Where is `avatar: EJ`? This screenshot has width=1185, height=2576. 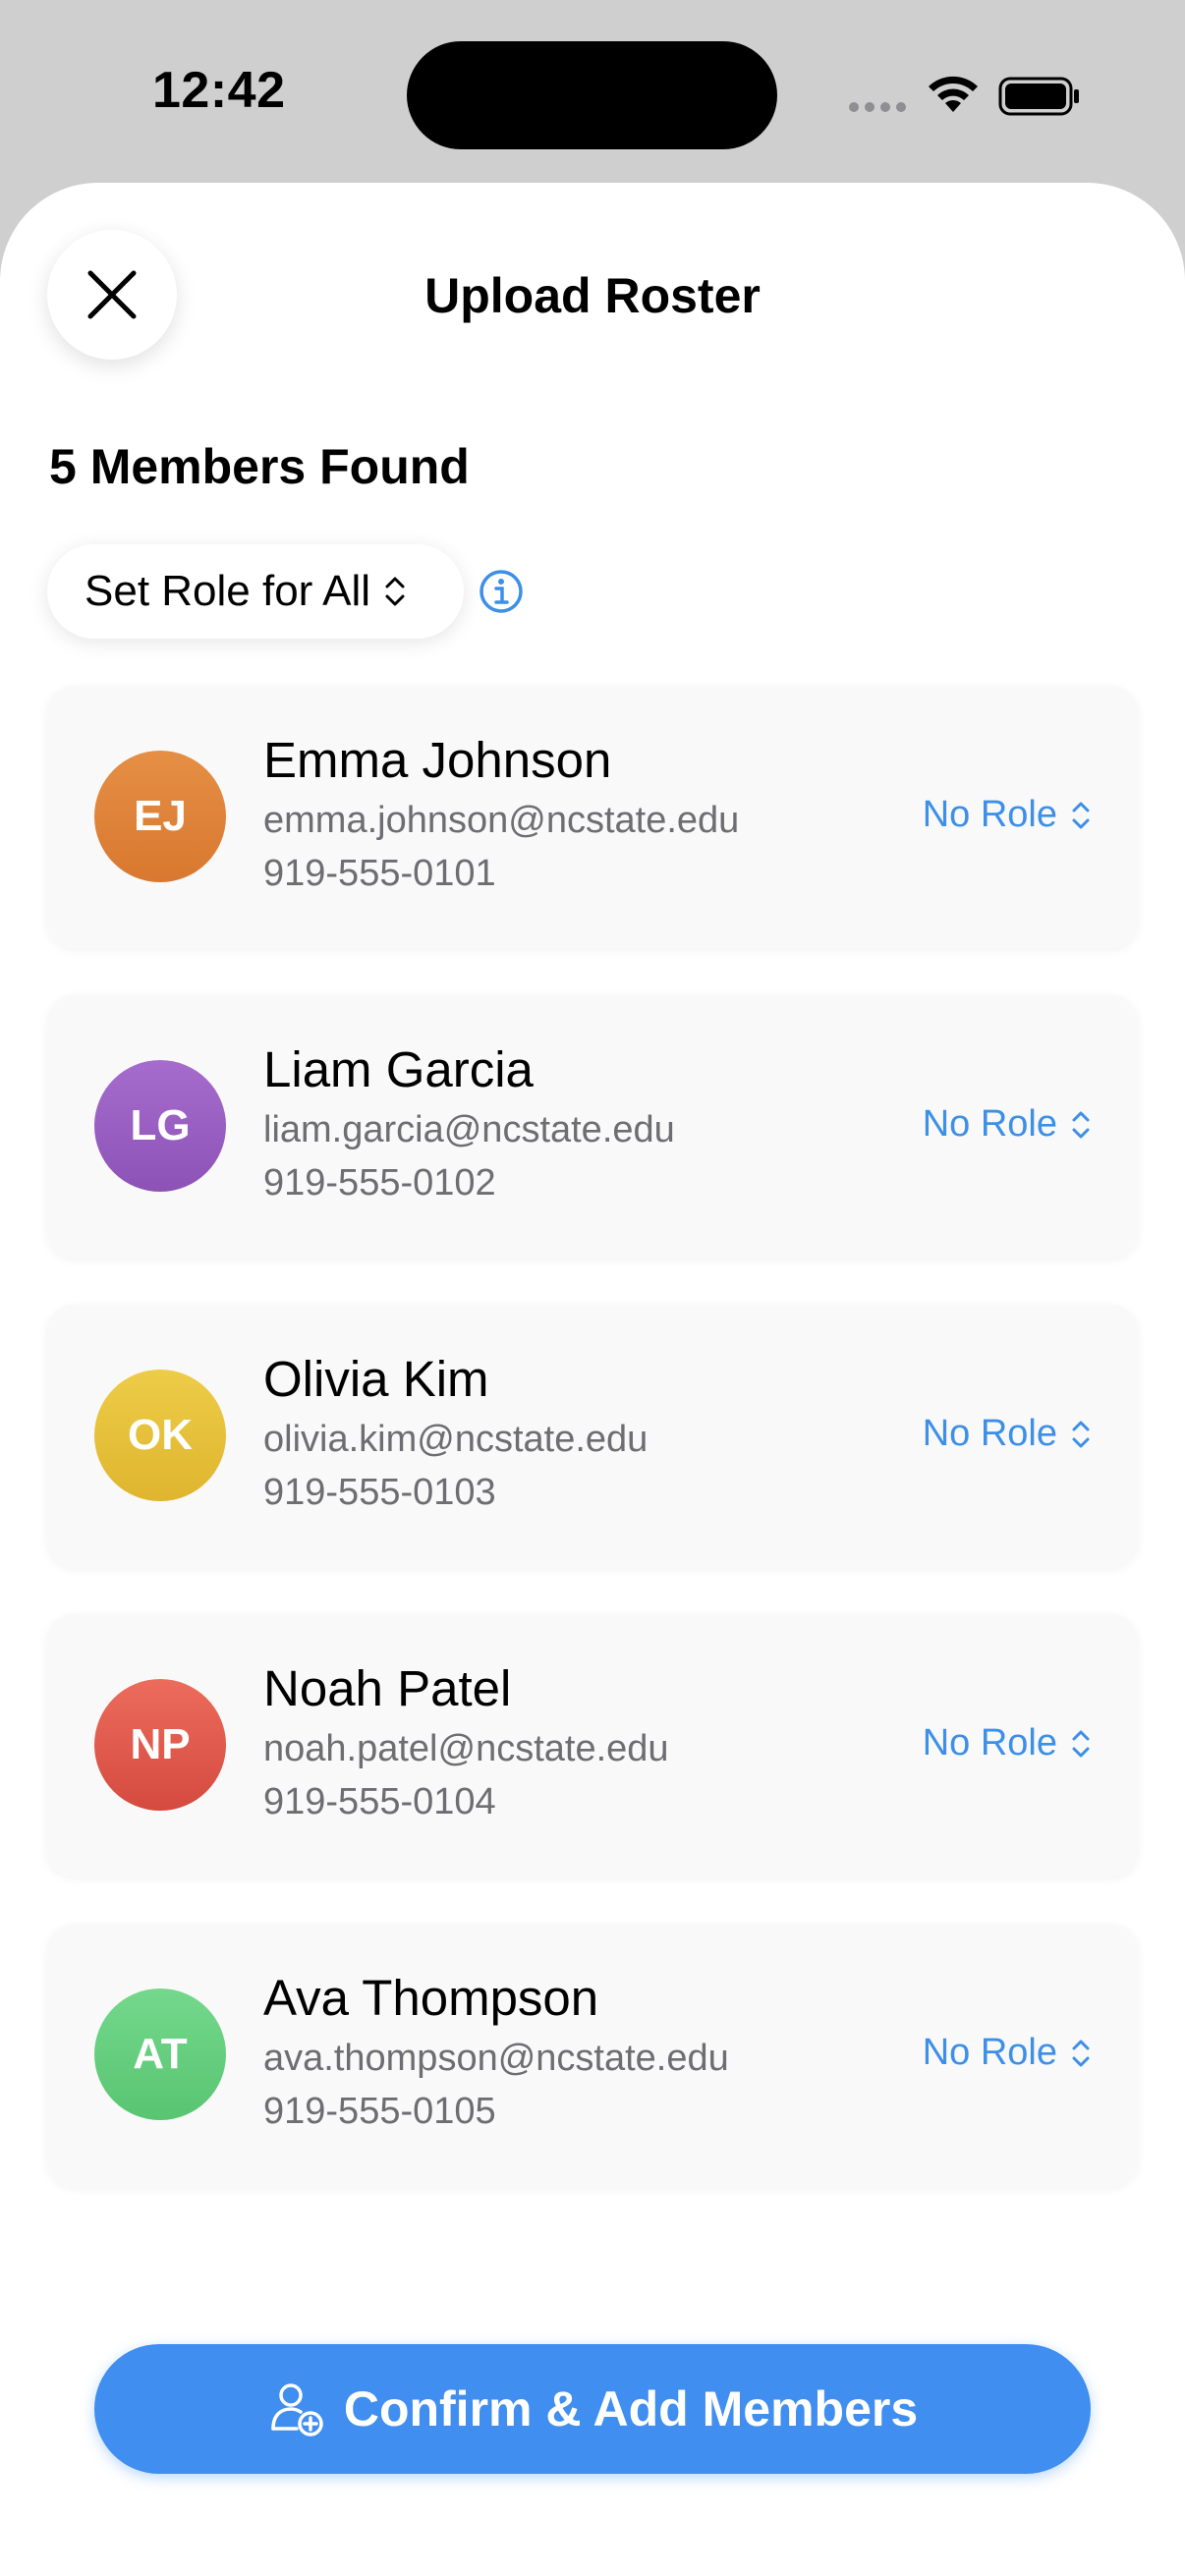
avatar: EJ is located at coordinates (160, 816).